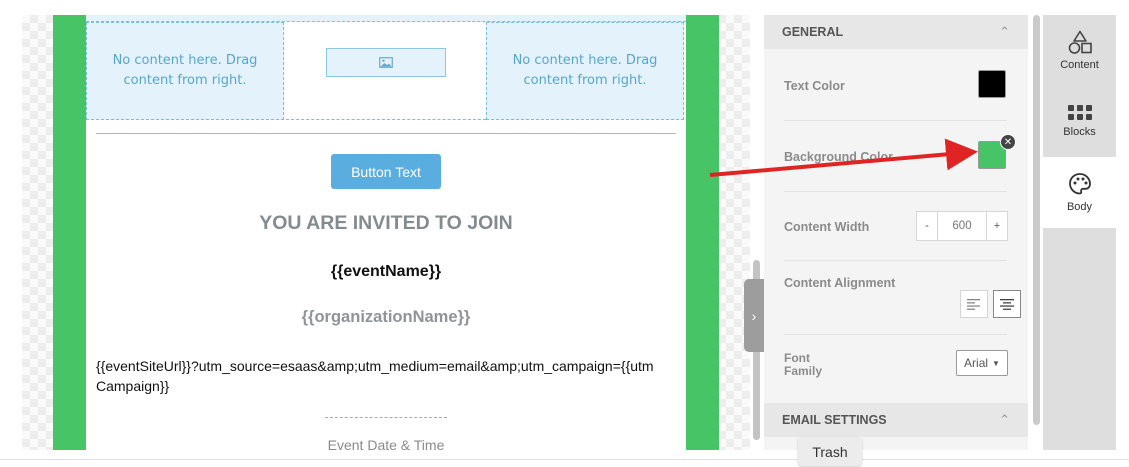 The height and width of the screenshot is (467, 1129). I want to click on tab-content: Content, so click(1079, 50).